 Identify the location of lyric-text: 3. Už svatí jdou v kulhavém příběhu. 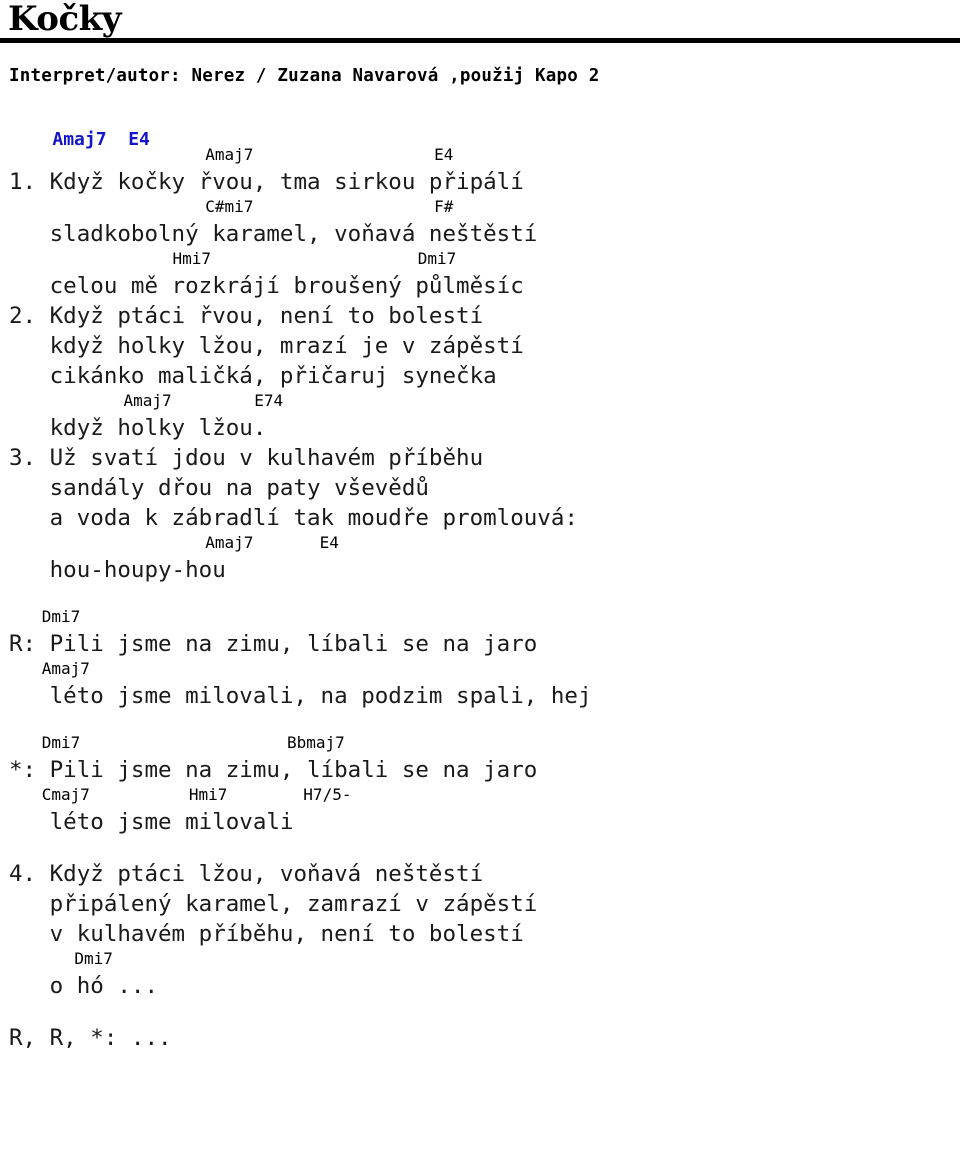
(246, 458).